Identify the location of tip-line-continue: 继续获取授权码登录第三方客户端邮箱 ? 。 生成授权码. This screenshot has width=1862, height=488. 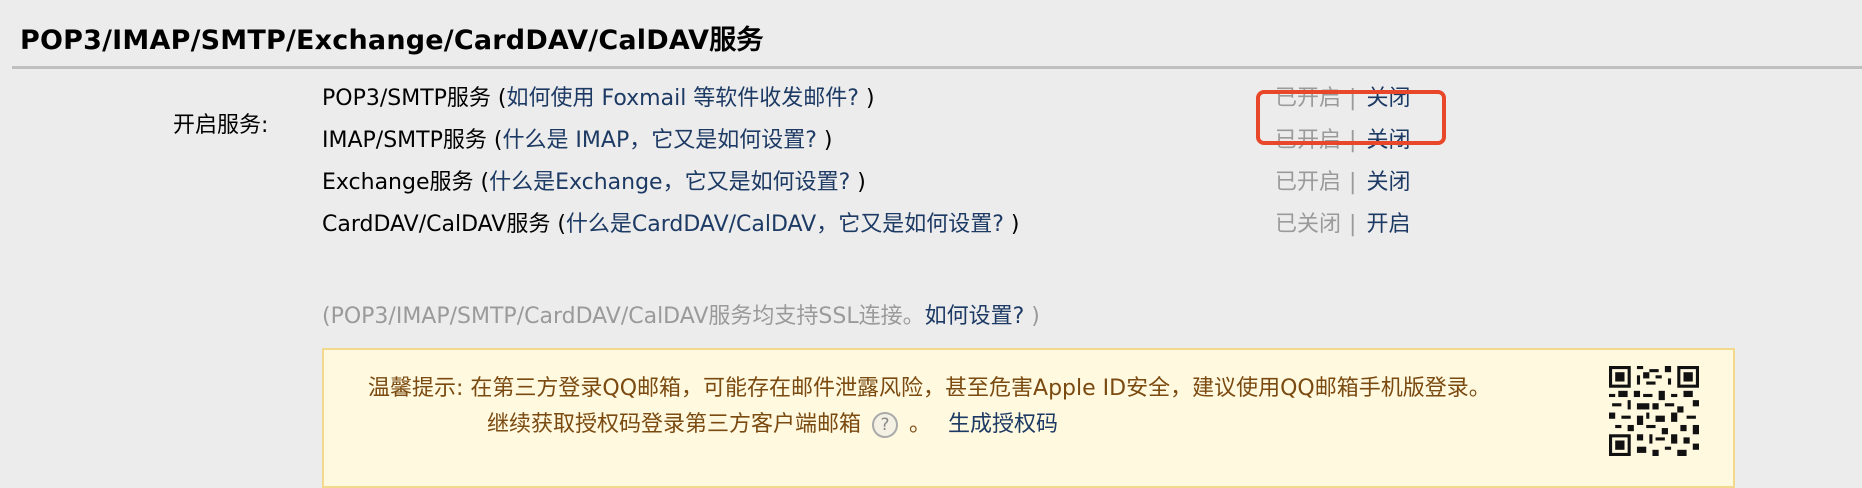
(772, 425).